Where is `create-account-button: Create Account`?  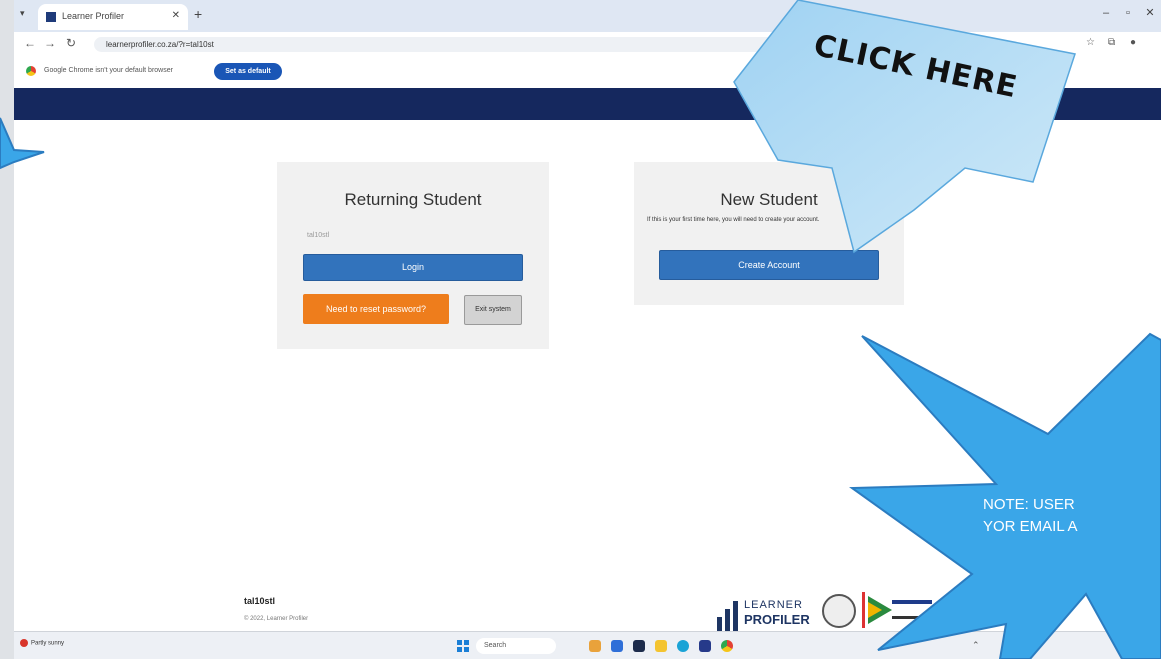
create-account-button: Create Account is located at coordinates (769, 265).